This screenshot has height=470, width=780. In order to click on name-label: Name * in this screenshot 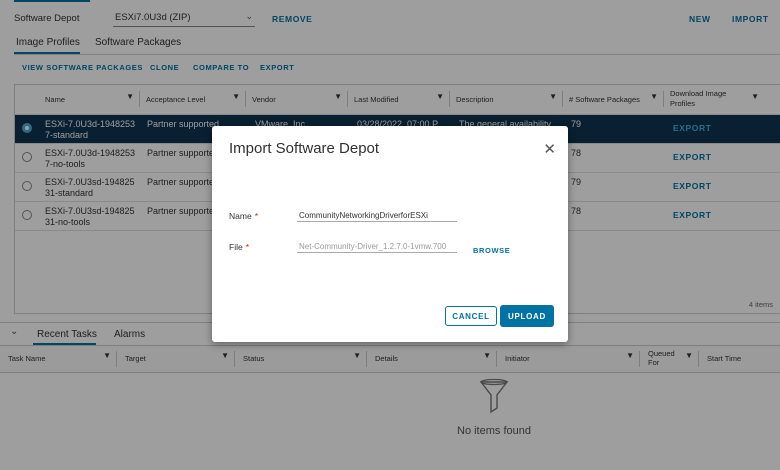, I will do `click(243, 216)`.